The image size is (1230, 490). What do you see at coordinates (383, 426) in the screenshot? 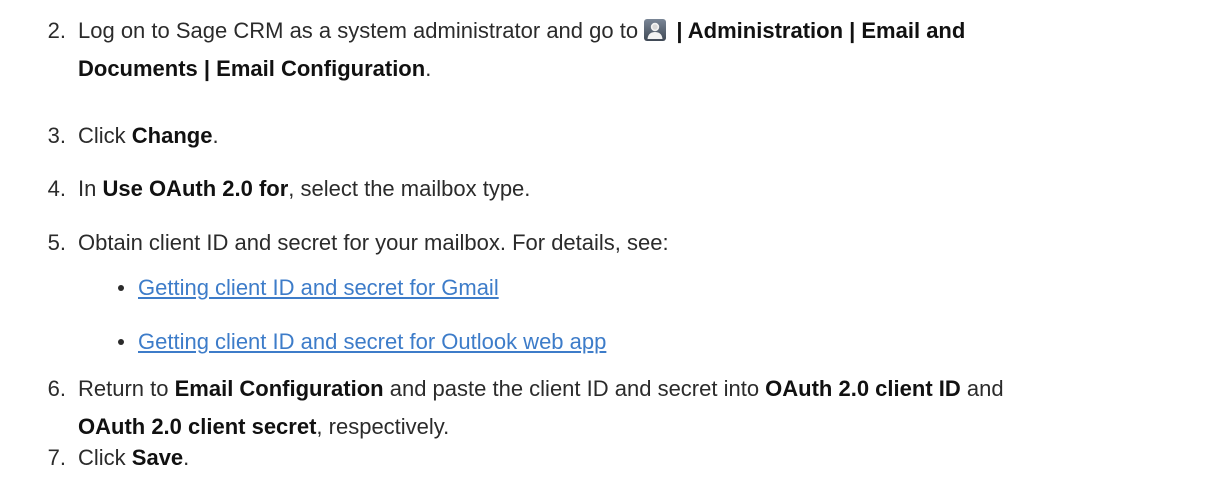
I see `step-6-text-end: , respectively.` at bounding box center [383, 426].